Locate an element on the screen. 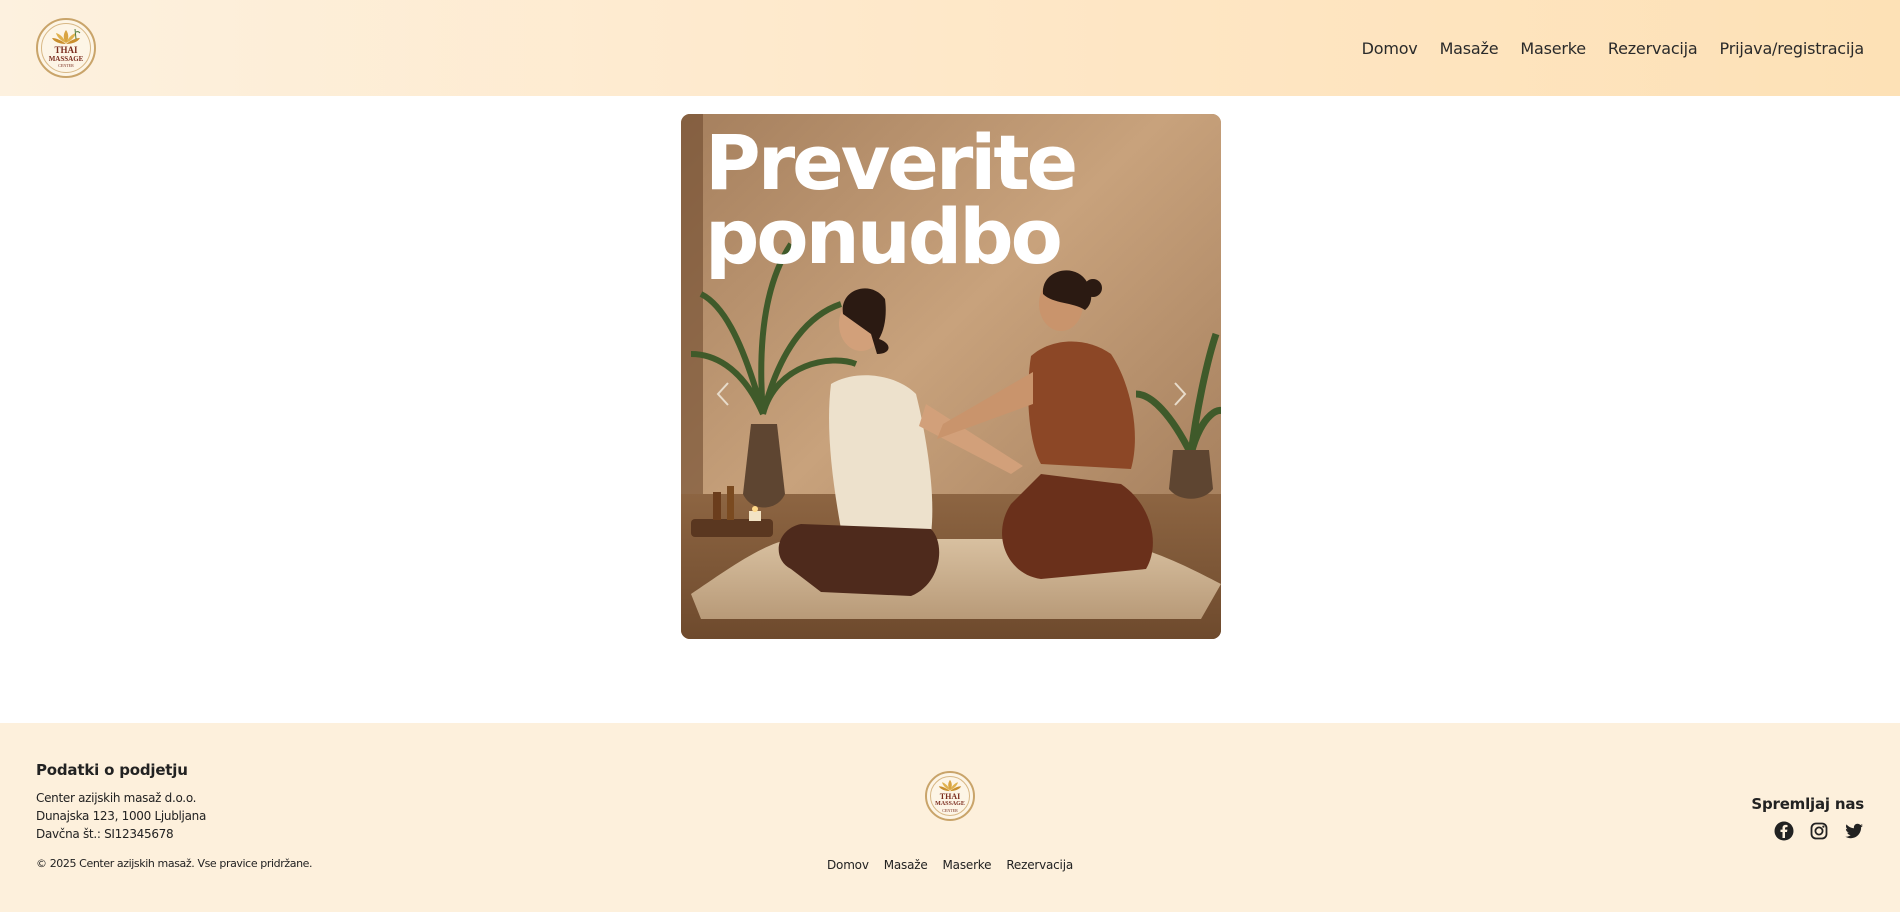  footer-logo: THAI MASSAGE CENTER is located at coordinates (950, 796).